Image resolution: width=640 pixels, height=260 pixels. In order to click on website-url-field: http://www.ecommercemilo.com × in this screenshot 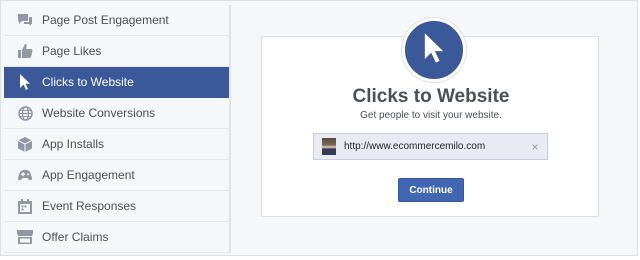, I will do `click(430, 146)`.